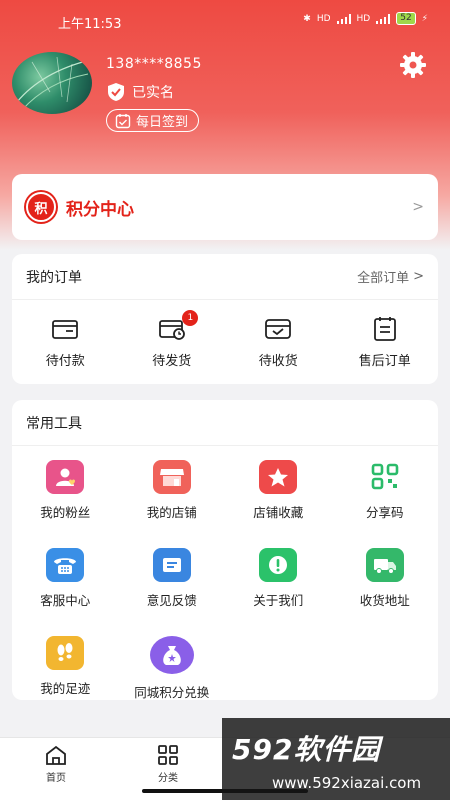 This screenshot has width=450, height=800. What do you see at coordinates (65, 674) in the screenshot?
I see `tool-my-footprints: 我的足迹` at bounding box center [65, 674].